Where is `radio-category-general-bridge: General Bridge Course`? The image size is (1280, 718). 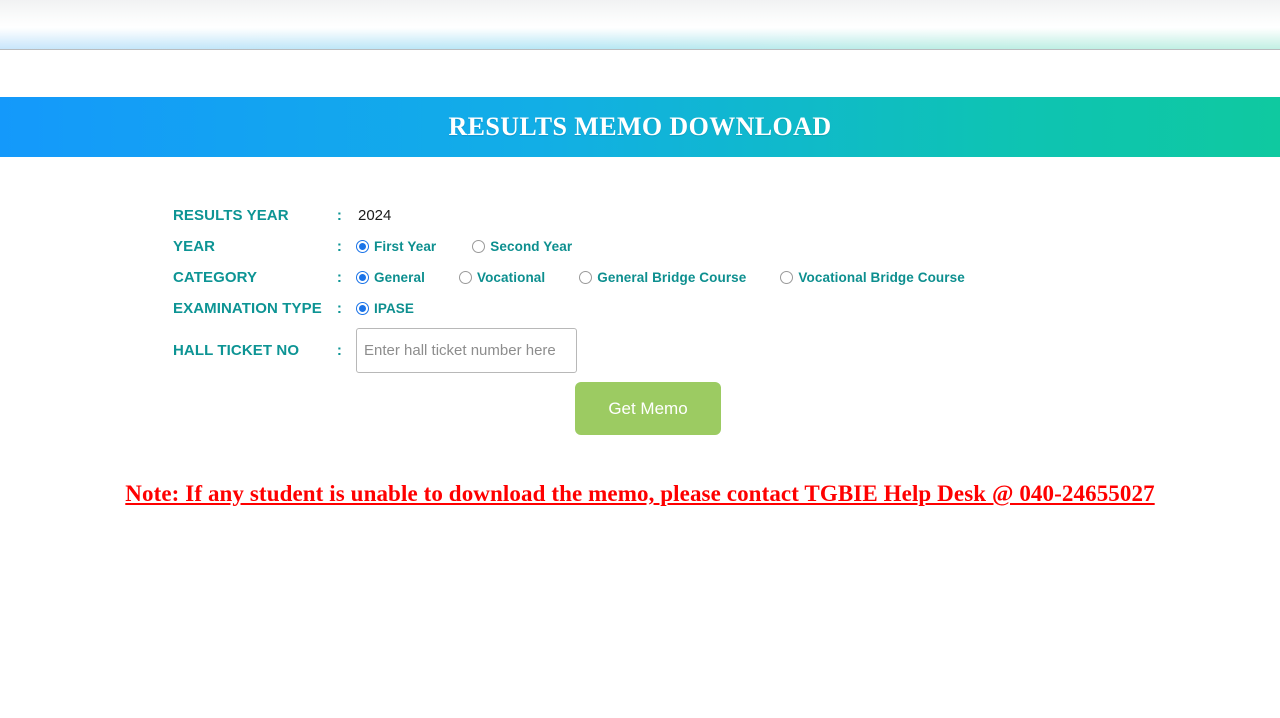 radio-category-general-bridge: General Bridge Course is located at coordinates (662, 277).